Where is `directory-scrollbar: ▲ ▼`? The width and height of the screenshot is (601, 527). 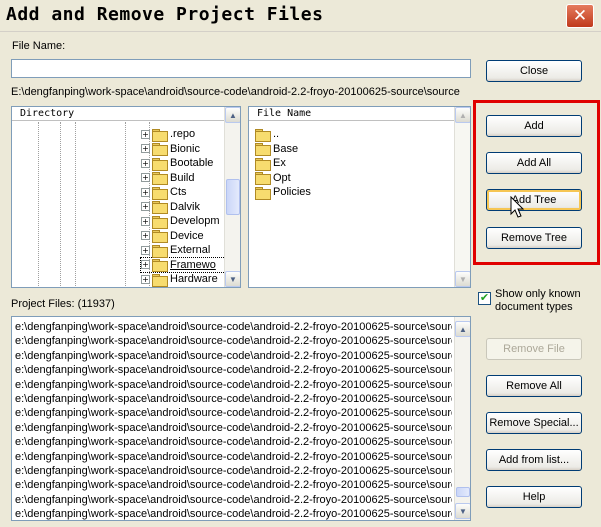
directory-scrollbar: ▲ ▼ is located at coordinates (232, 197).